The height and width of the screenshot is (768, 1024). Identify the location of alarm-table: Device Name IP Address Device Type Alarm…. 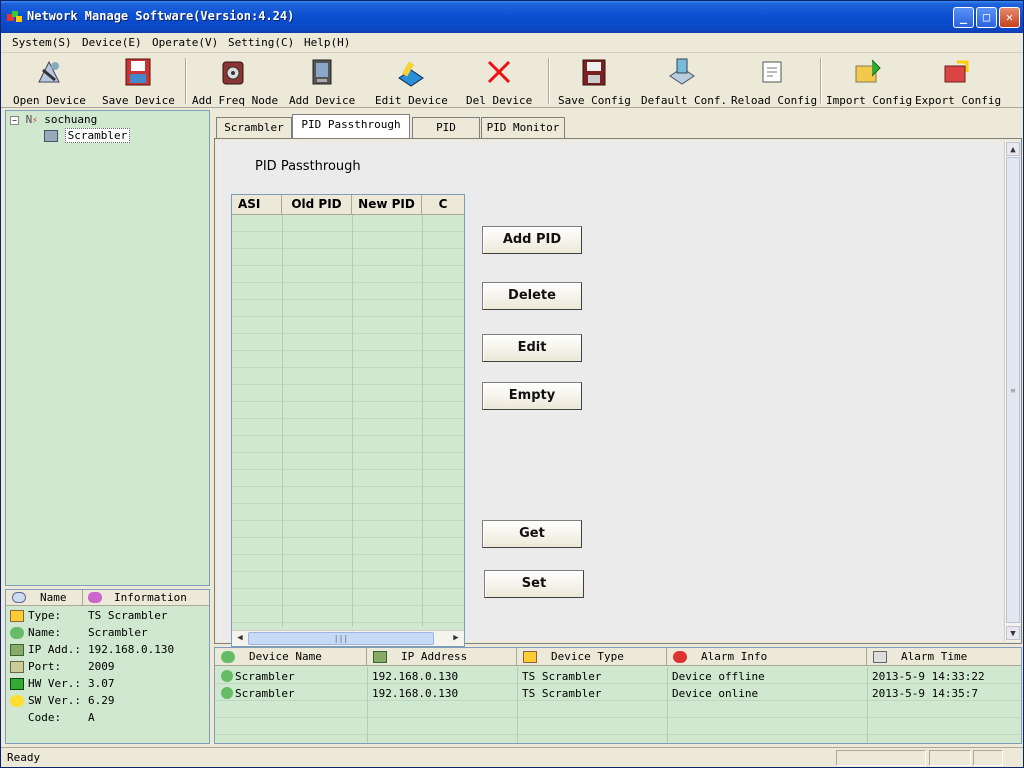
(618, 695).